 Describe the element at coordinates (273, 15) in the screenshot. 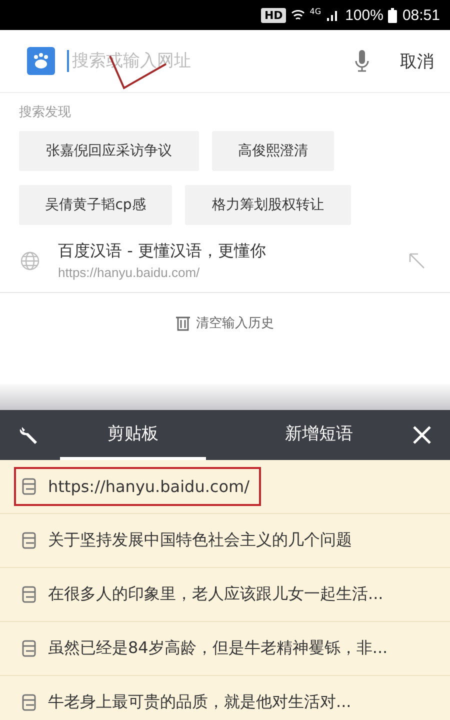

I see `hd-badge: HD` at that location.